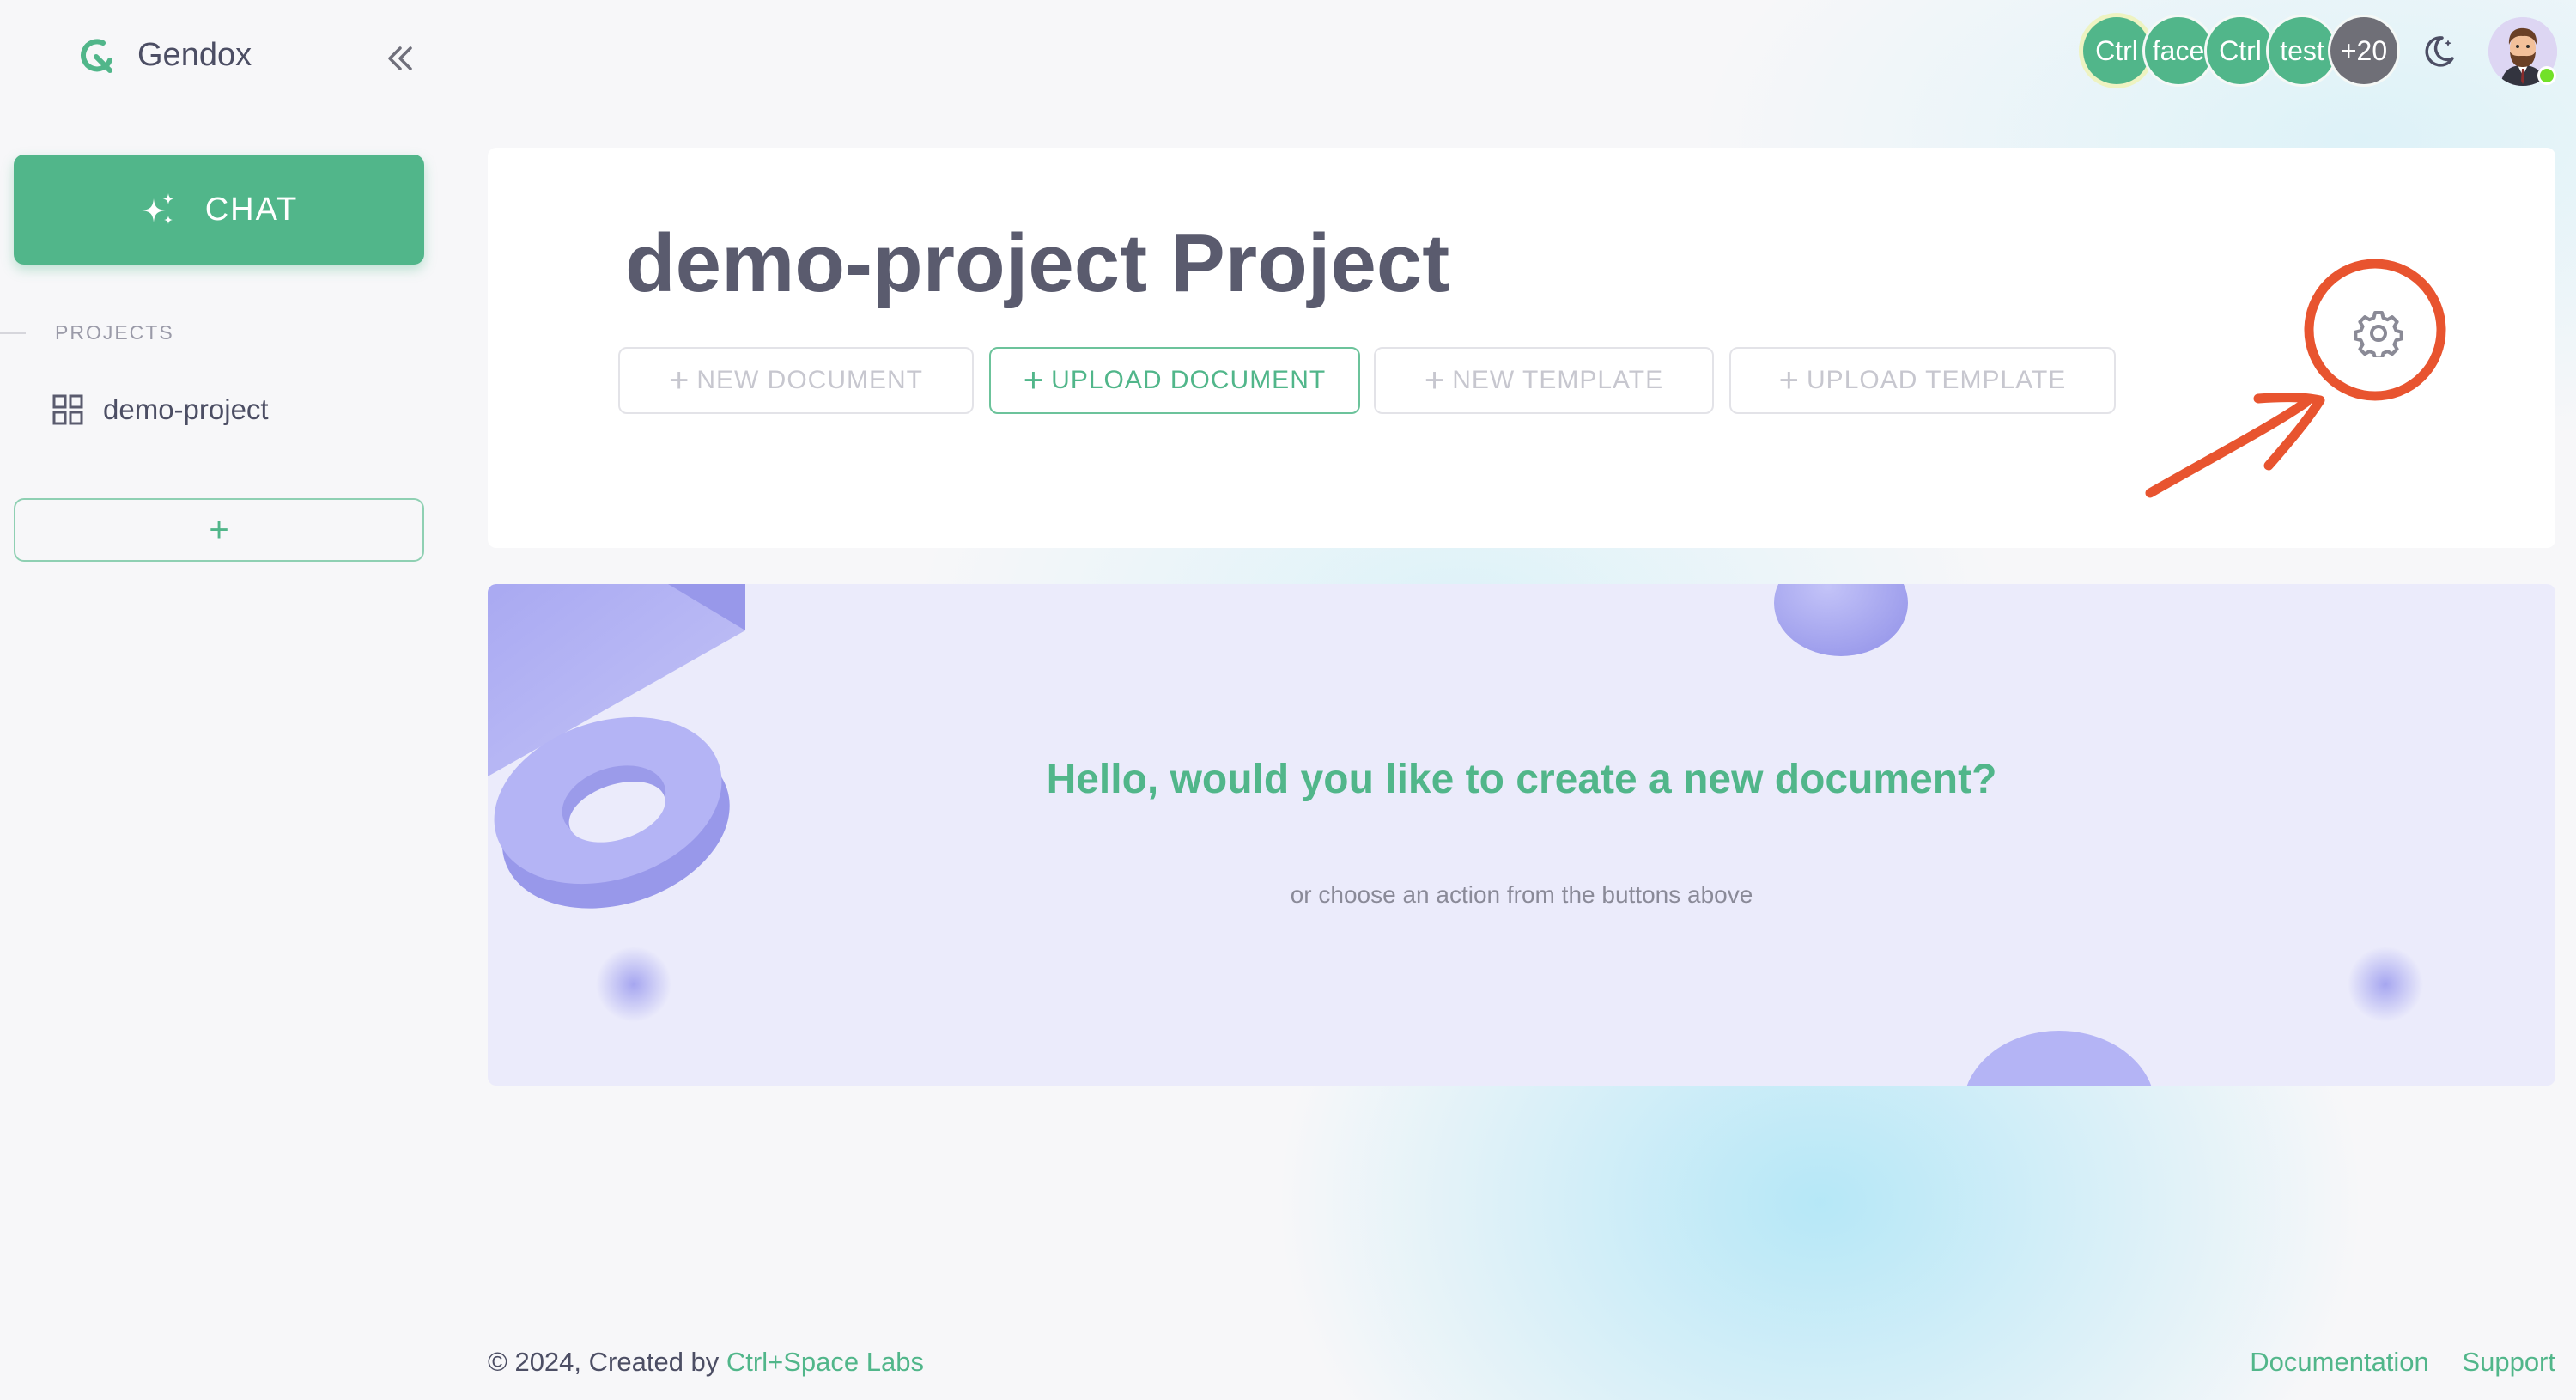 The image size is (2576, 1400). I want to click on copyright-text: © 2024, Created by, so click(604, 1362).